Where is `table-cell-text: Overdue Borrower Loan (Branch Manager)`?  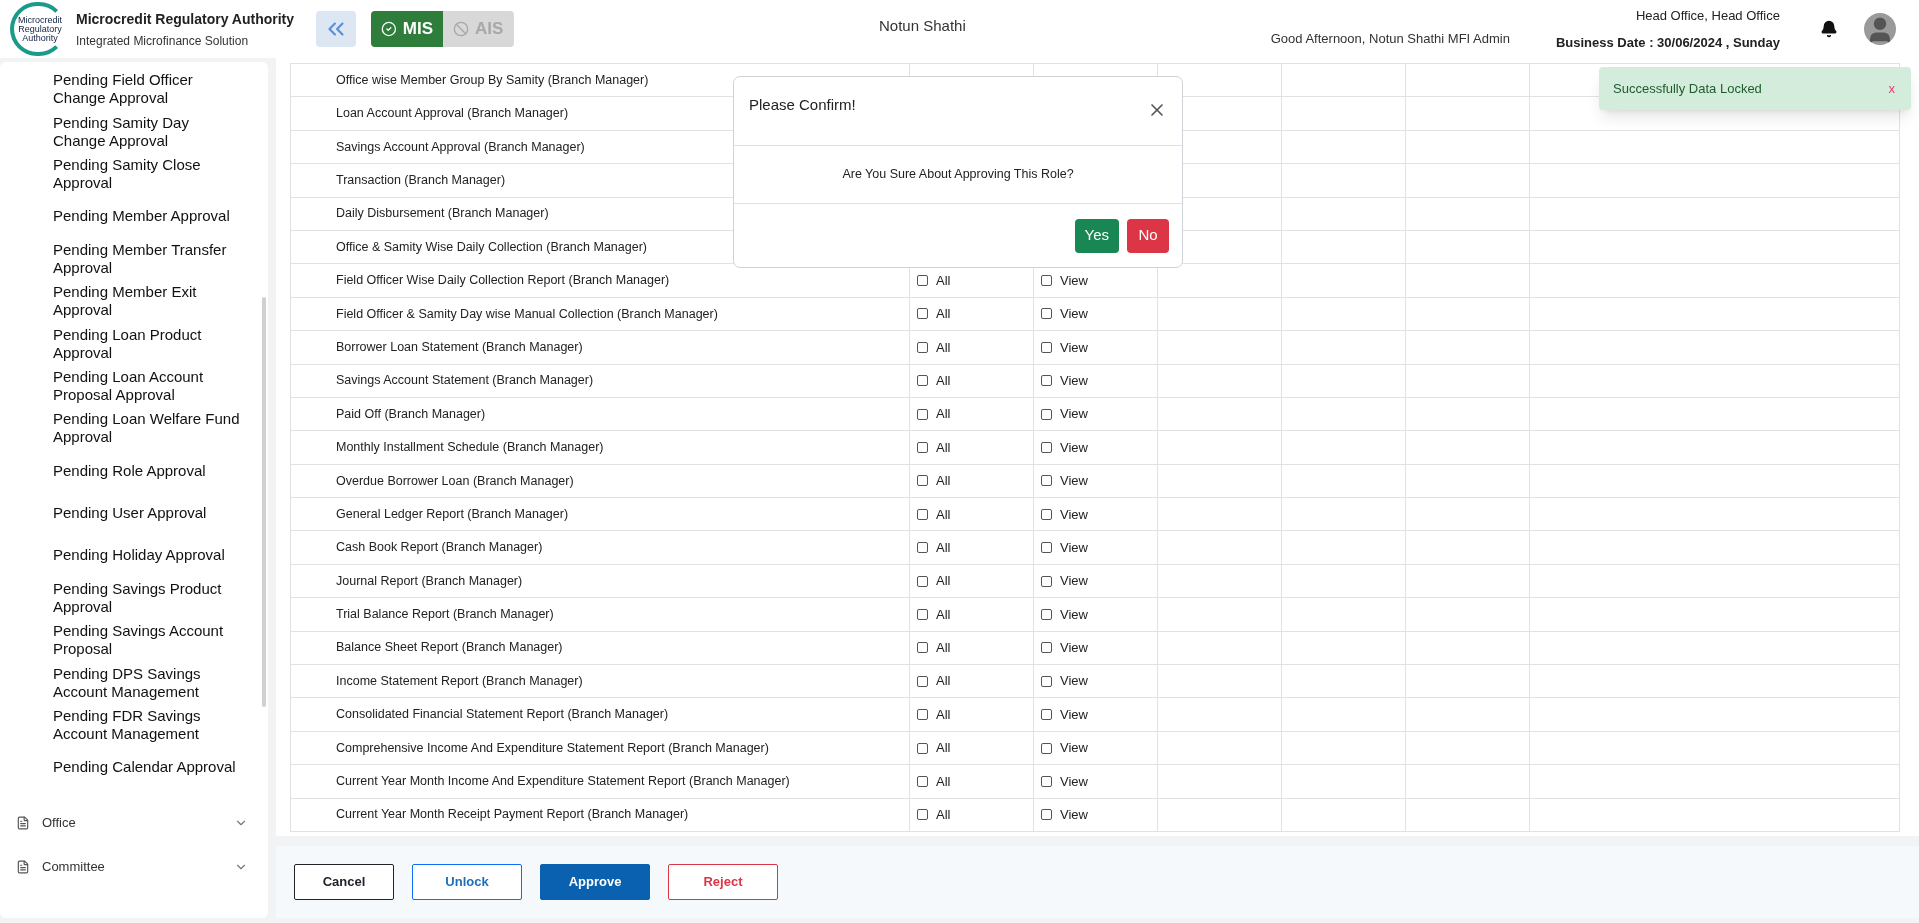
table-cell-text: Overdue Borrower Loan (Branch Manager) is located at coordinates (455, 481).